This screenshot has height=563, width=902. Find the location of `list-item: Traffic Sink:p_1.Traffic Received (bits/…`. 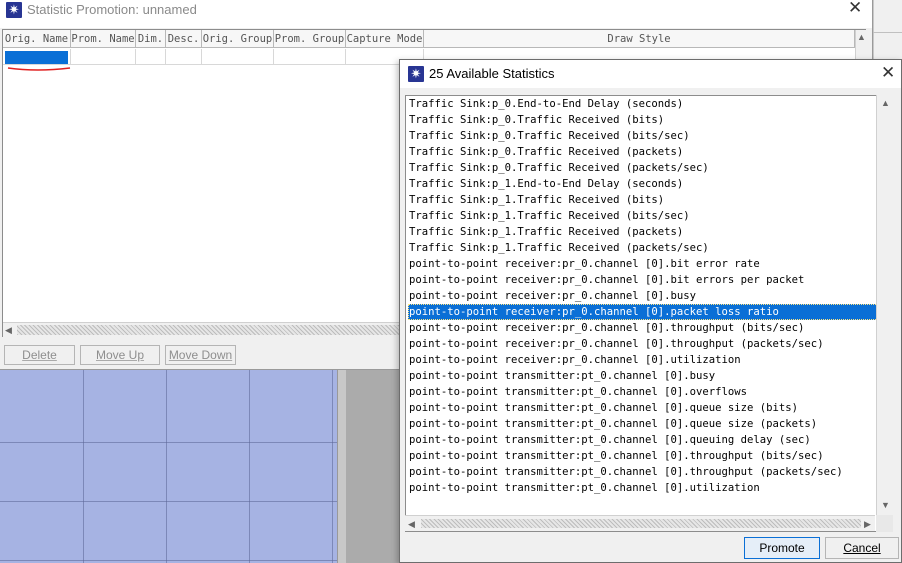

list-item: Traffic Sink:p_1.Traffic Received (bits/… is located at coordinates (643, 216).